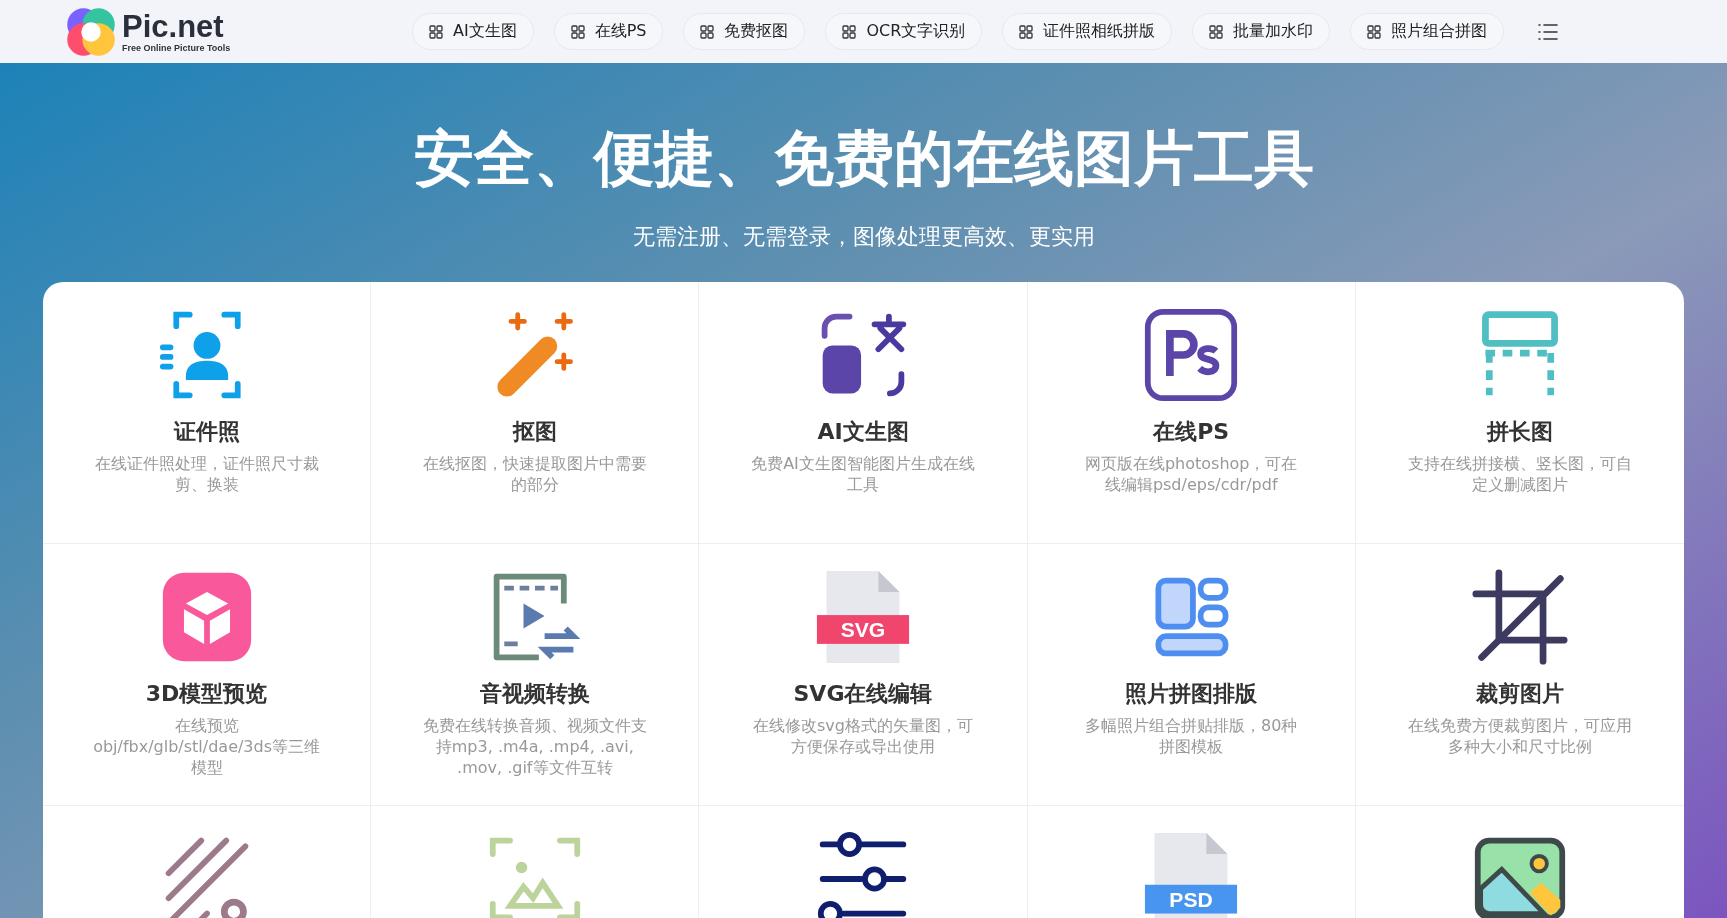 The width and height of the screenshot is (1727, 918). What do you see at coordinates (863, 694) in the screenshot?
I see `tool-title: SVG在线编辑` at bounding box center [863, 694].